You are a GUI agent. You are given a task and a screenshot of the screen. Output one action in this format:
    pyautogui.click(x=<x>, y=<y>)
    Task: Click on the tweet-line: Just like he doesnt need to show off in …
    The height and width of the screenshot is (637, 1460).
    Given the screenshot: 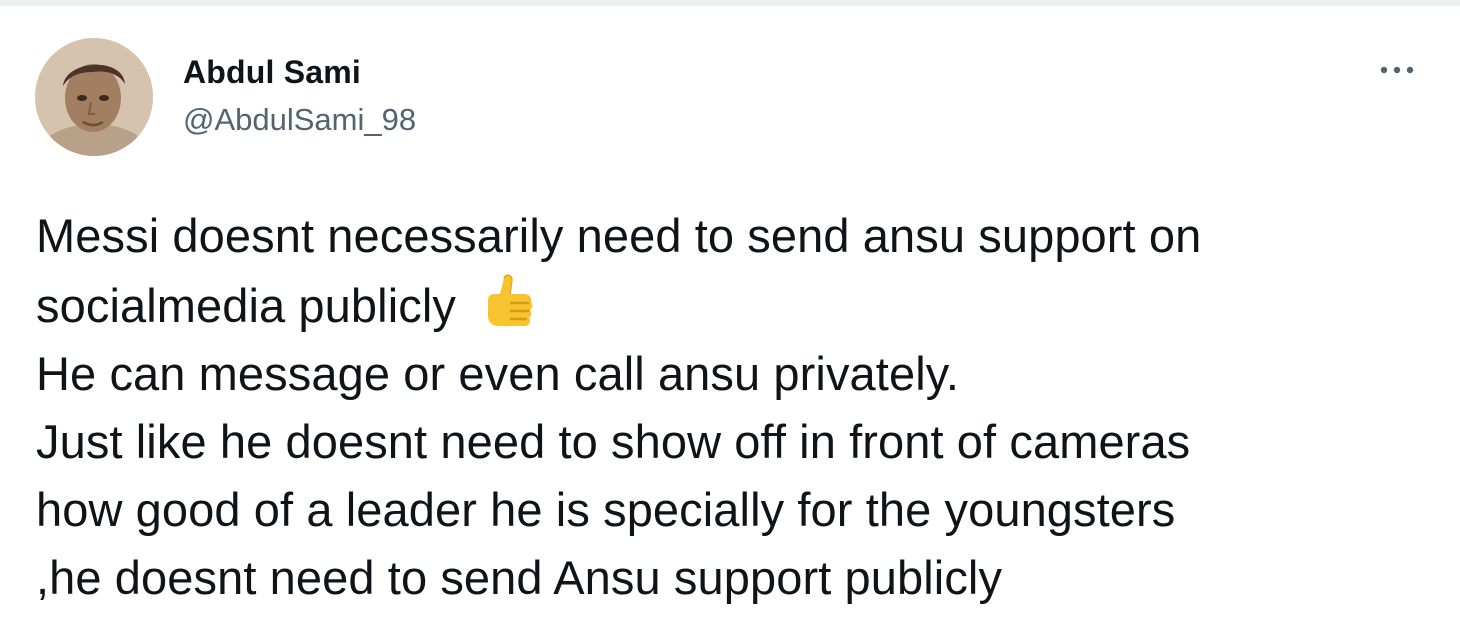 What is the action you would take?
    pyautogui.click(x=613, y=441)
    